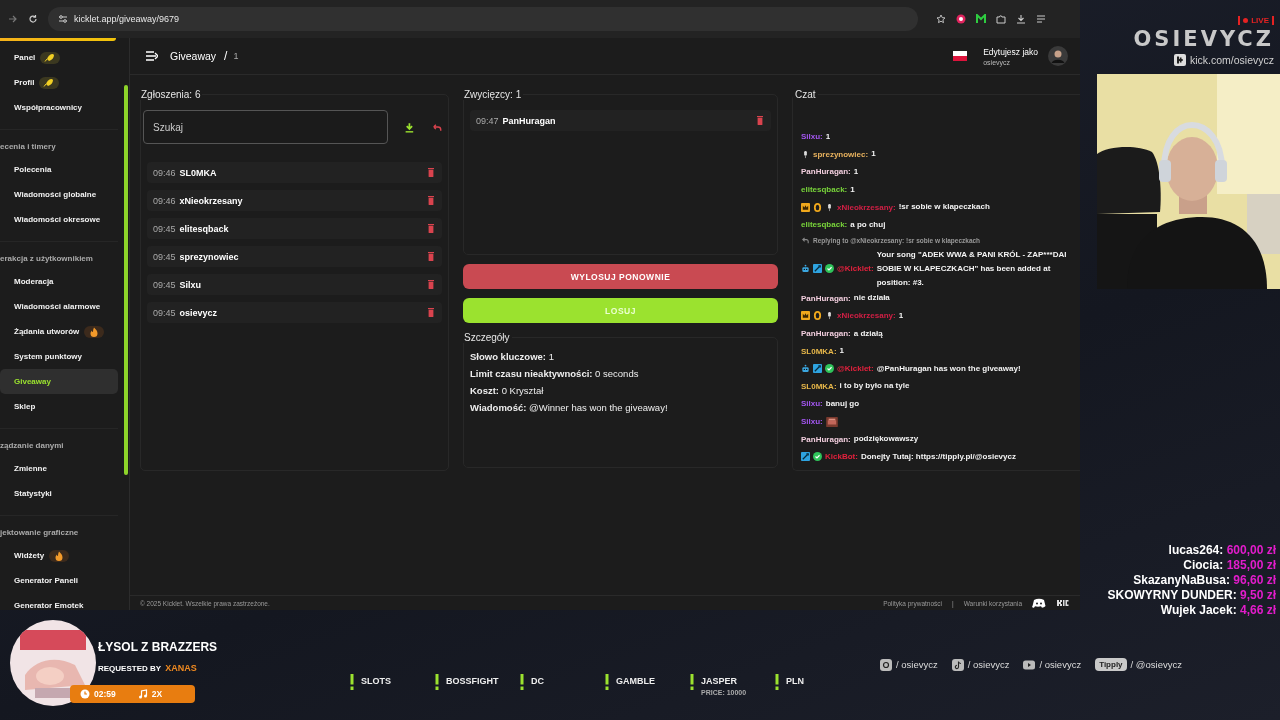  What do you see at coordinates (841, 154) in the screenshot?
I see `chat-username: sprezynowiec:` at bounding box center [841, 154].